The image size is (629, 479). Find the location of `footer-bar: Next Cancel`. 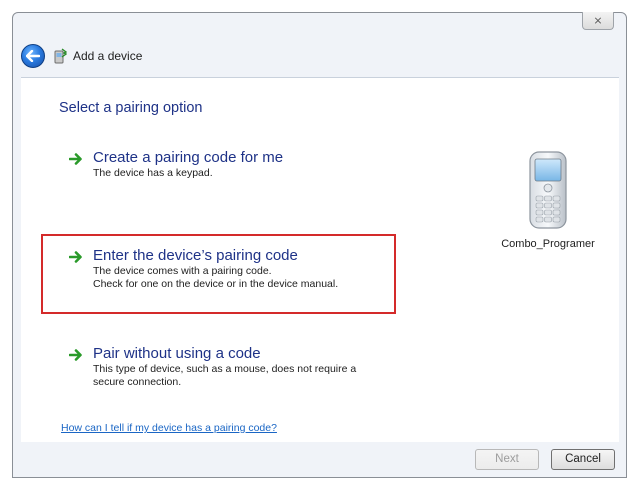

footer-bar: Next Cancel is located at coordinates (319, 460).